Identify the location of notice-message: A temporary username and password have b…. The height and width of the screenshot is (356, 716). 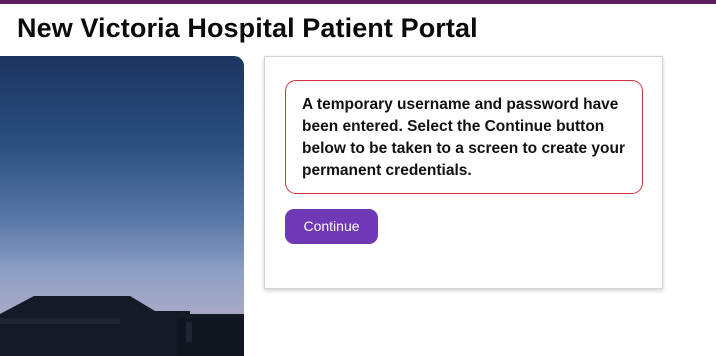
(464, 137).